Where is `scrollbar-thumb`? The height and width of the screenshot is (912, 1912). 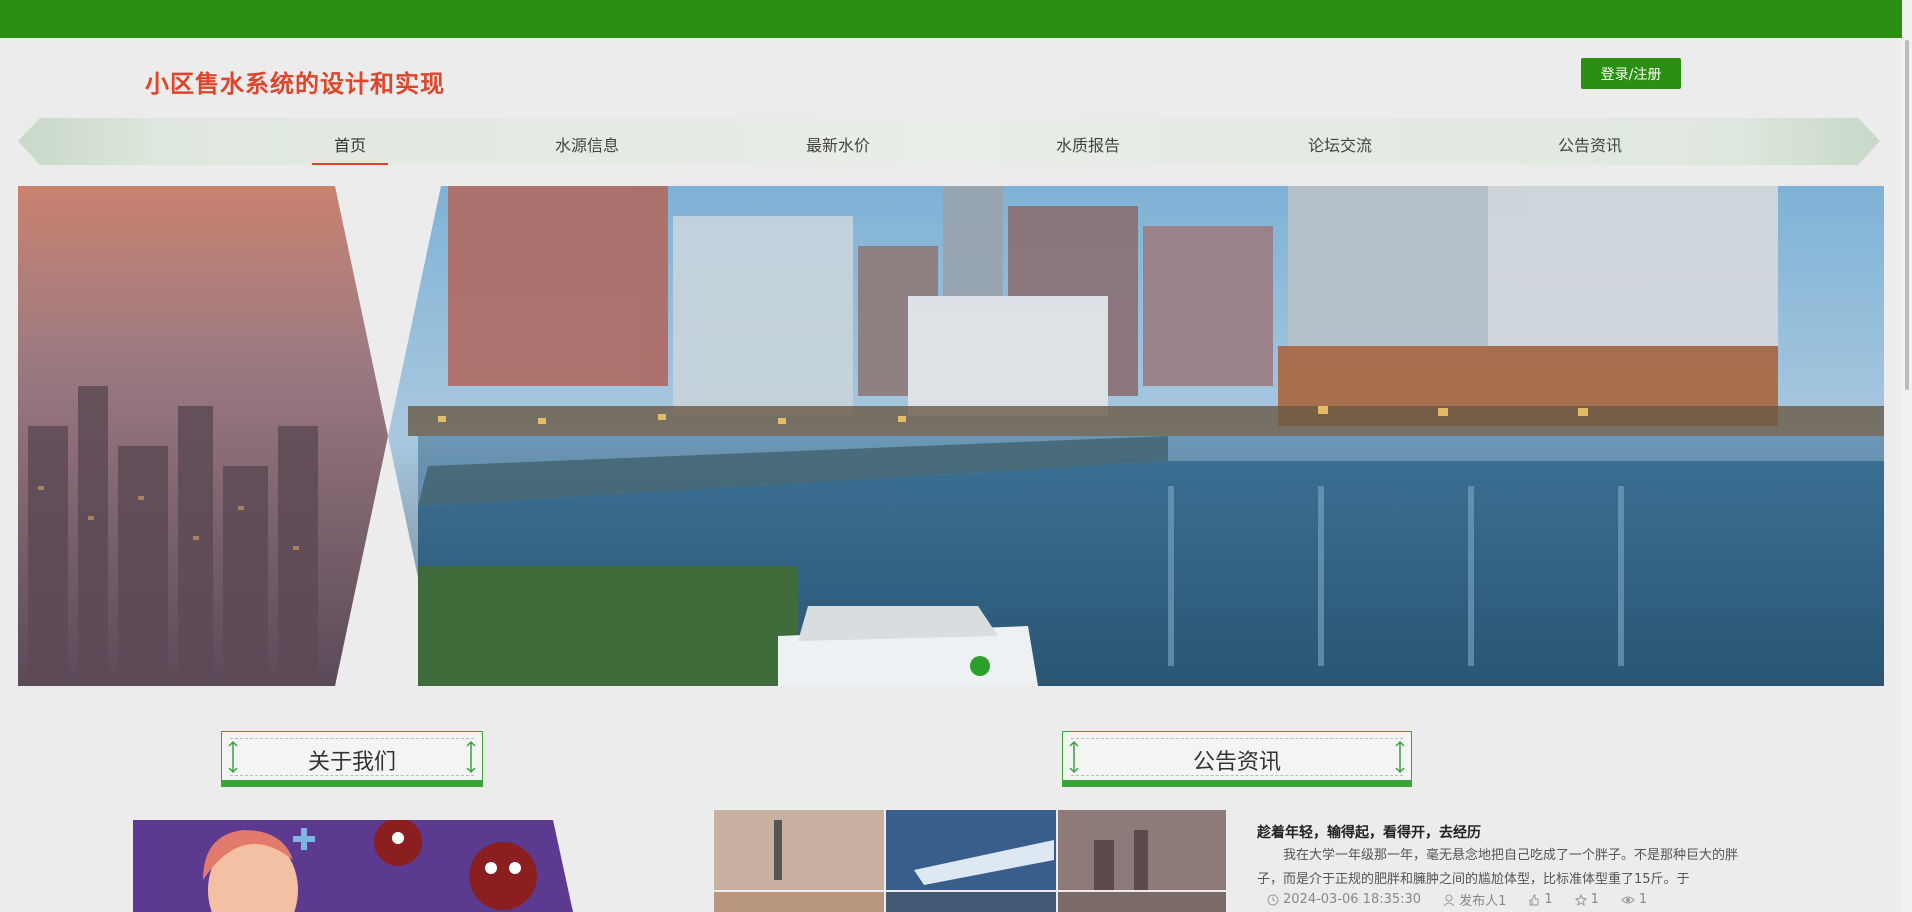
scrollbar-thumb is located at coordinates (1907, 215).